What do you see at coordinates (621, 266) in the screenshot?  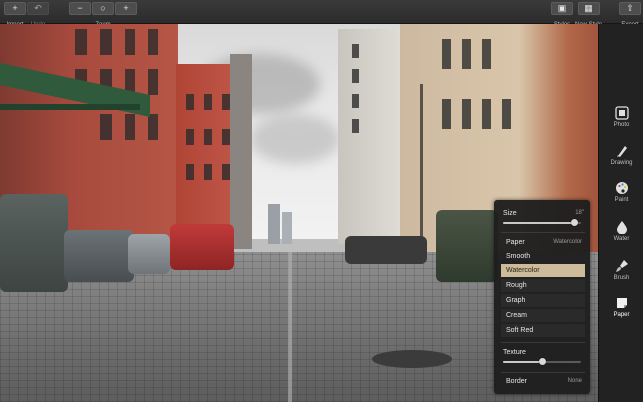 I see `brush-icon` at bounding box center [621, 266].